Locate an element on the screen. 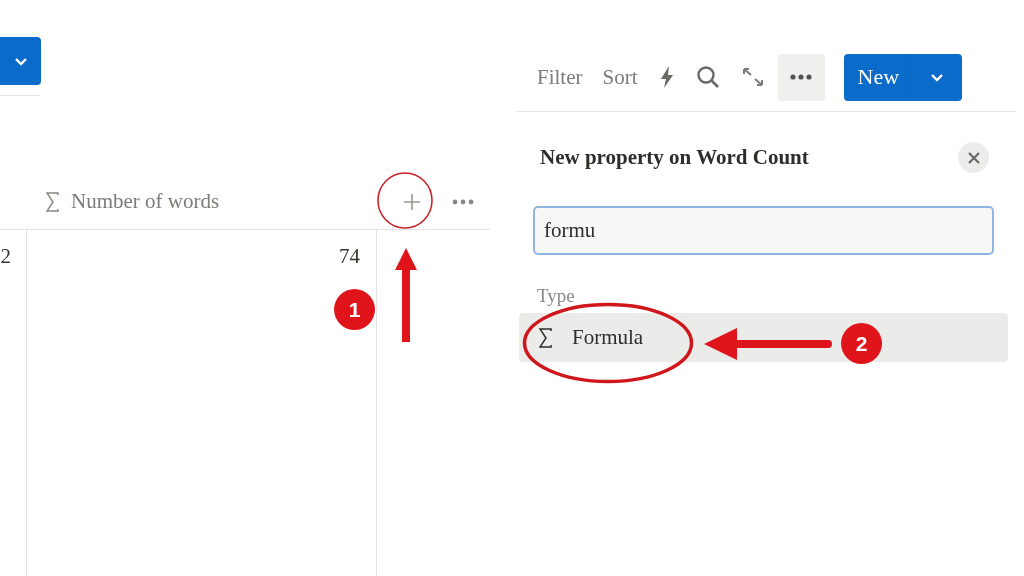 This screenshot has width=1024, height=576. search-field: formu is located at coordinates (763, 230).